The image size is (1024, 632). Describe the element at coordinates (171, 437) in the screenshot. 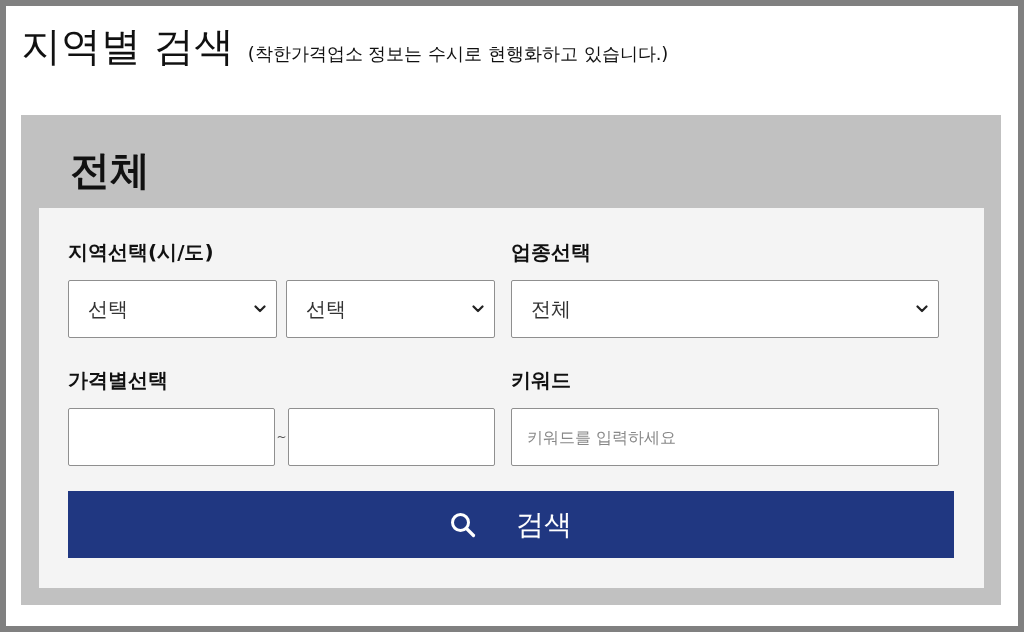

I see `min-price-field` at that location.